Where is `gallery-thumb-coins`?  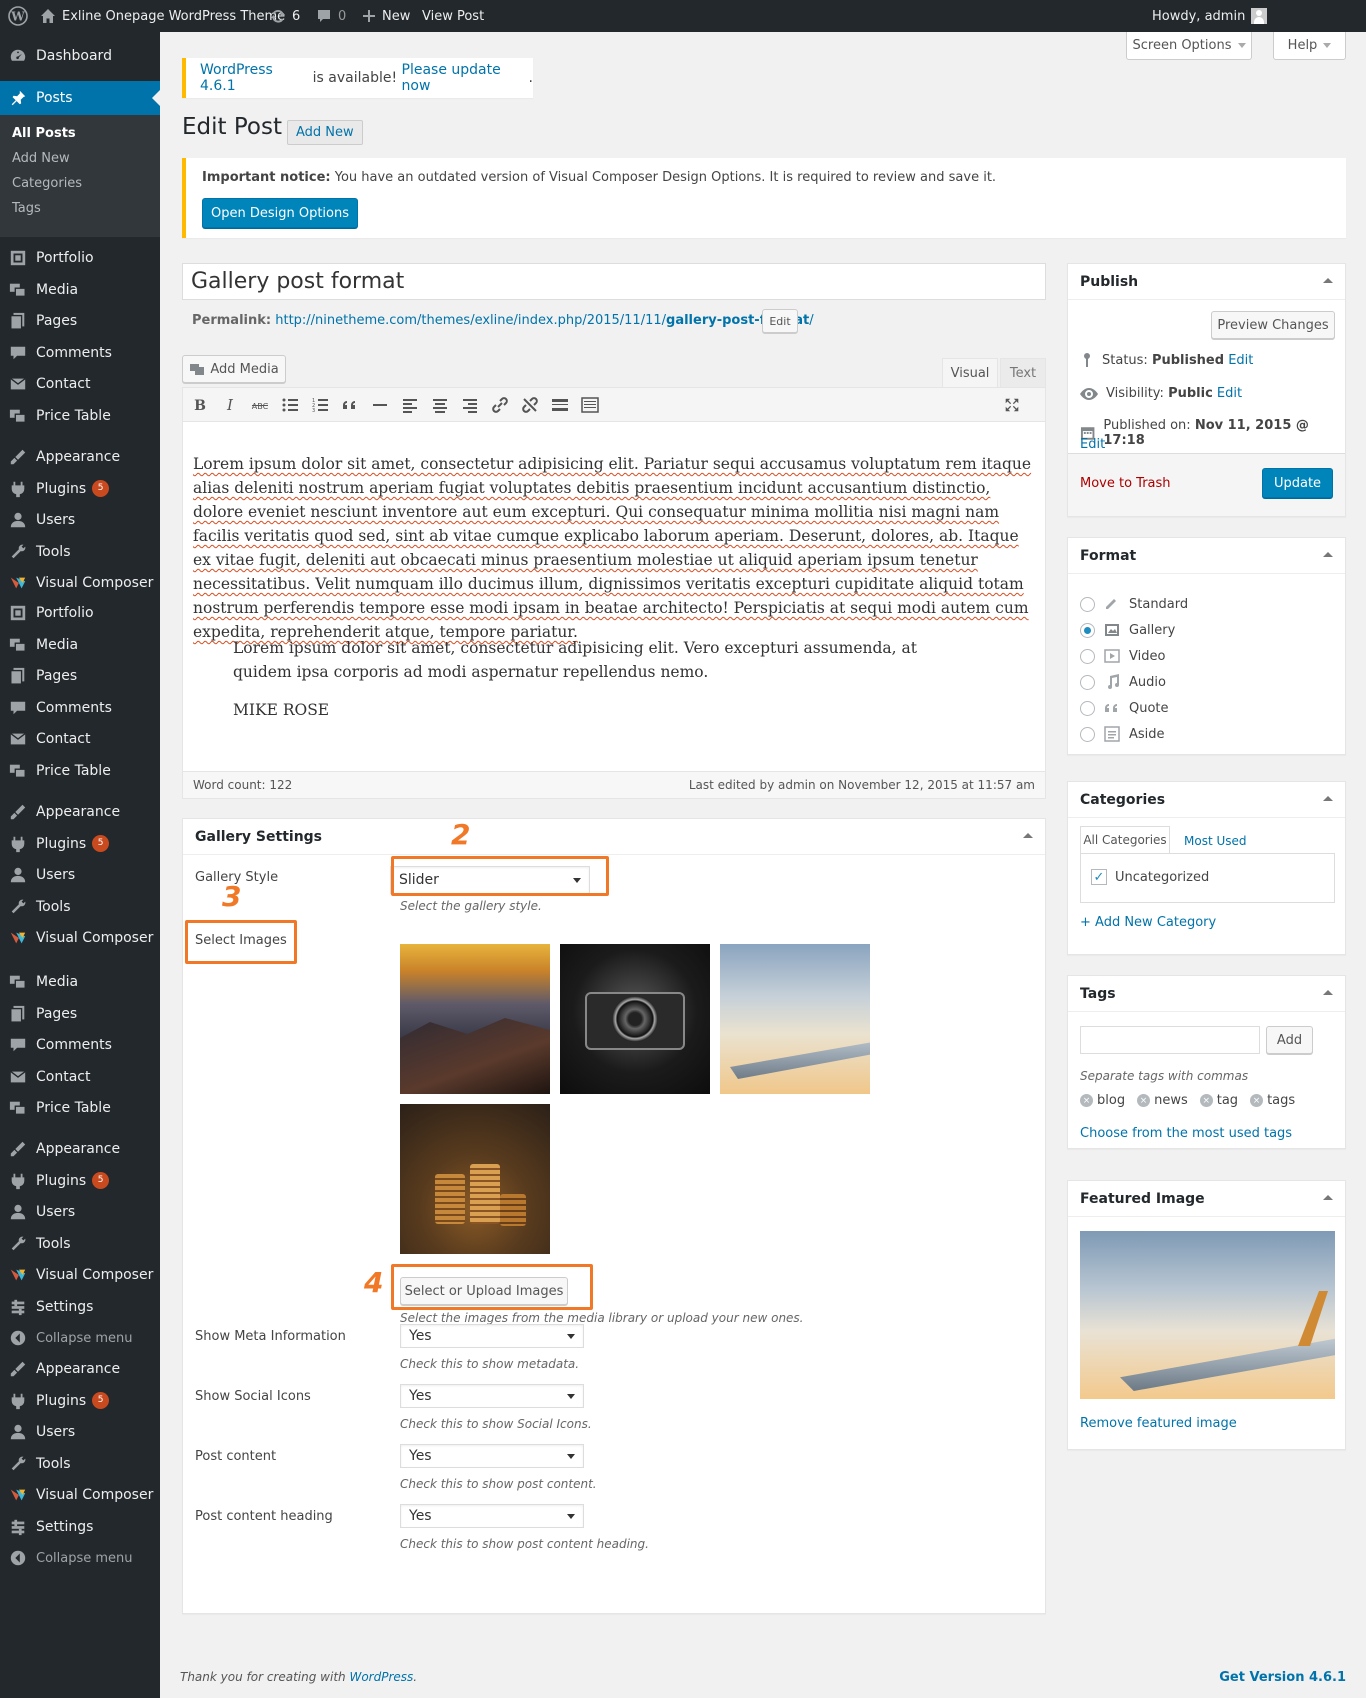 gallery-thumb-coins is located at coordinates (475, 1179).